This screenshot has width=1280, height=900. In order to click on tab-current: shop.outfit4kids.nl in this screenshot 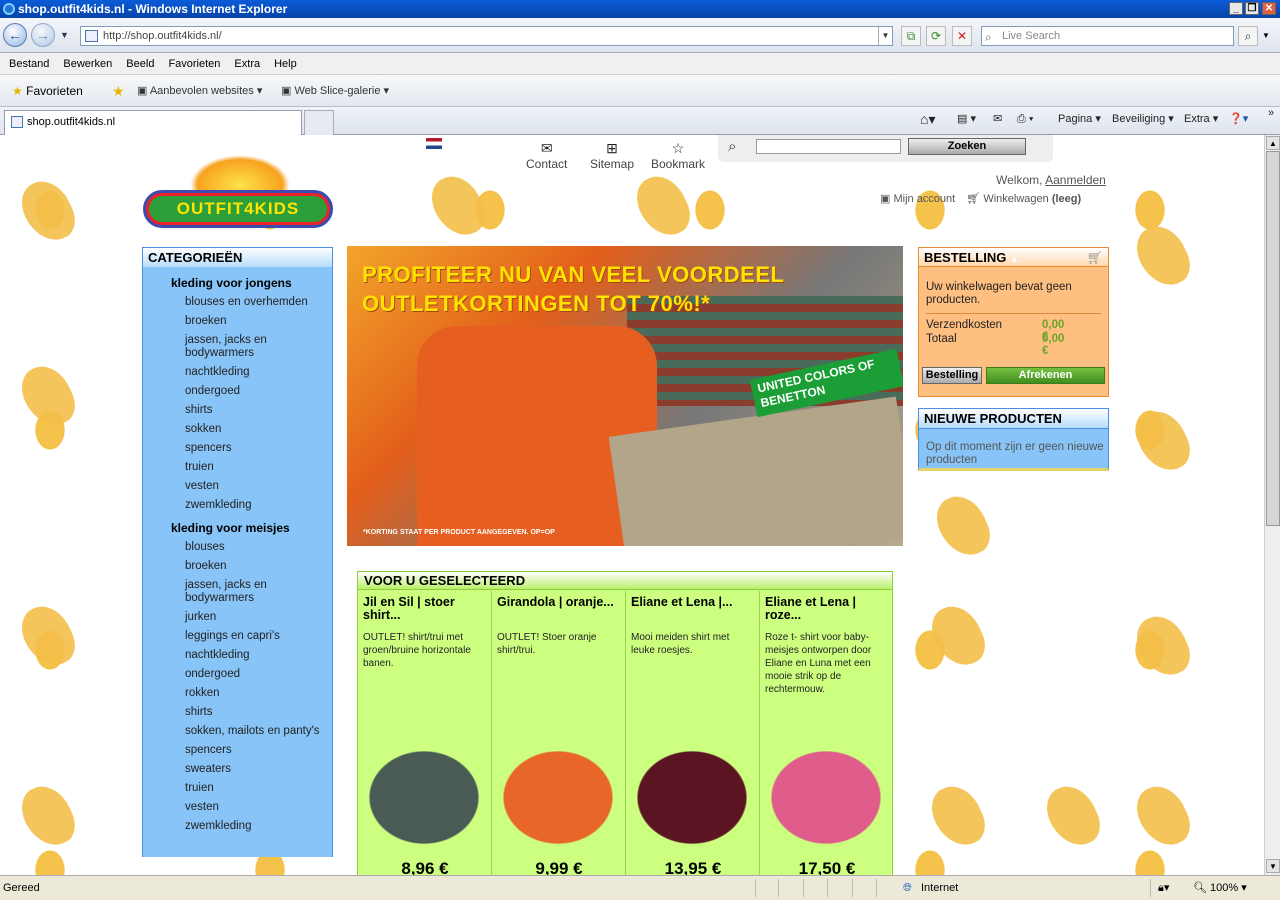, I will do `click(153, 122)`.